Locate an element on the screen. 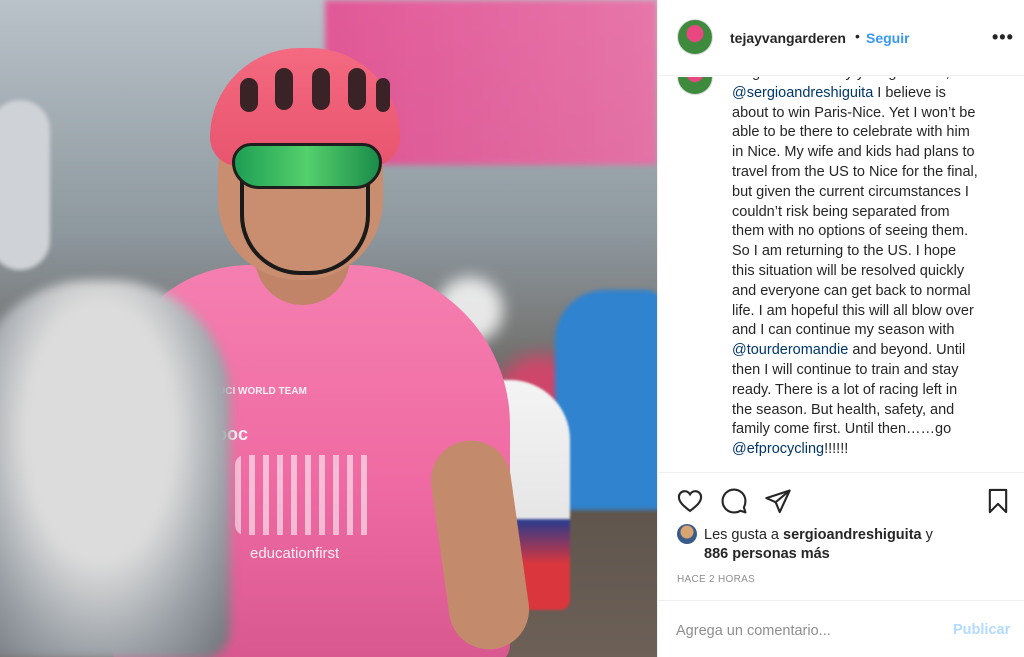  caption-line: in Nice. My wife and kids had plans to is located at coordinates (867, 153).